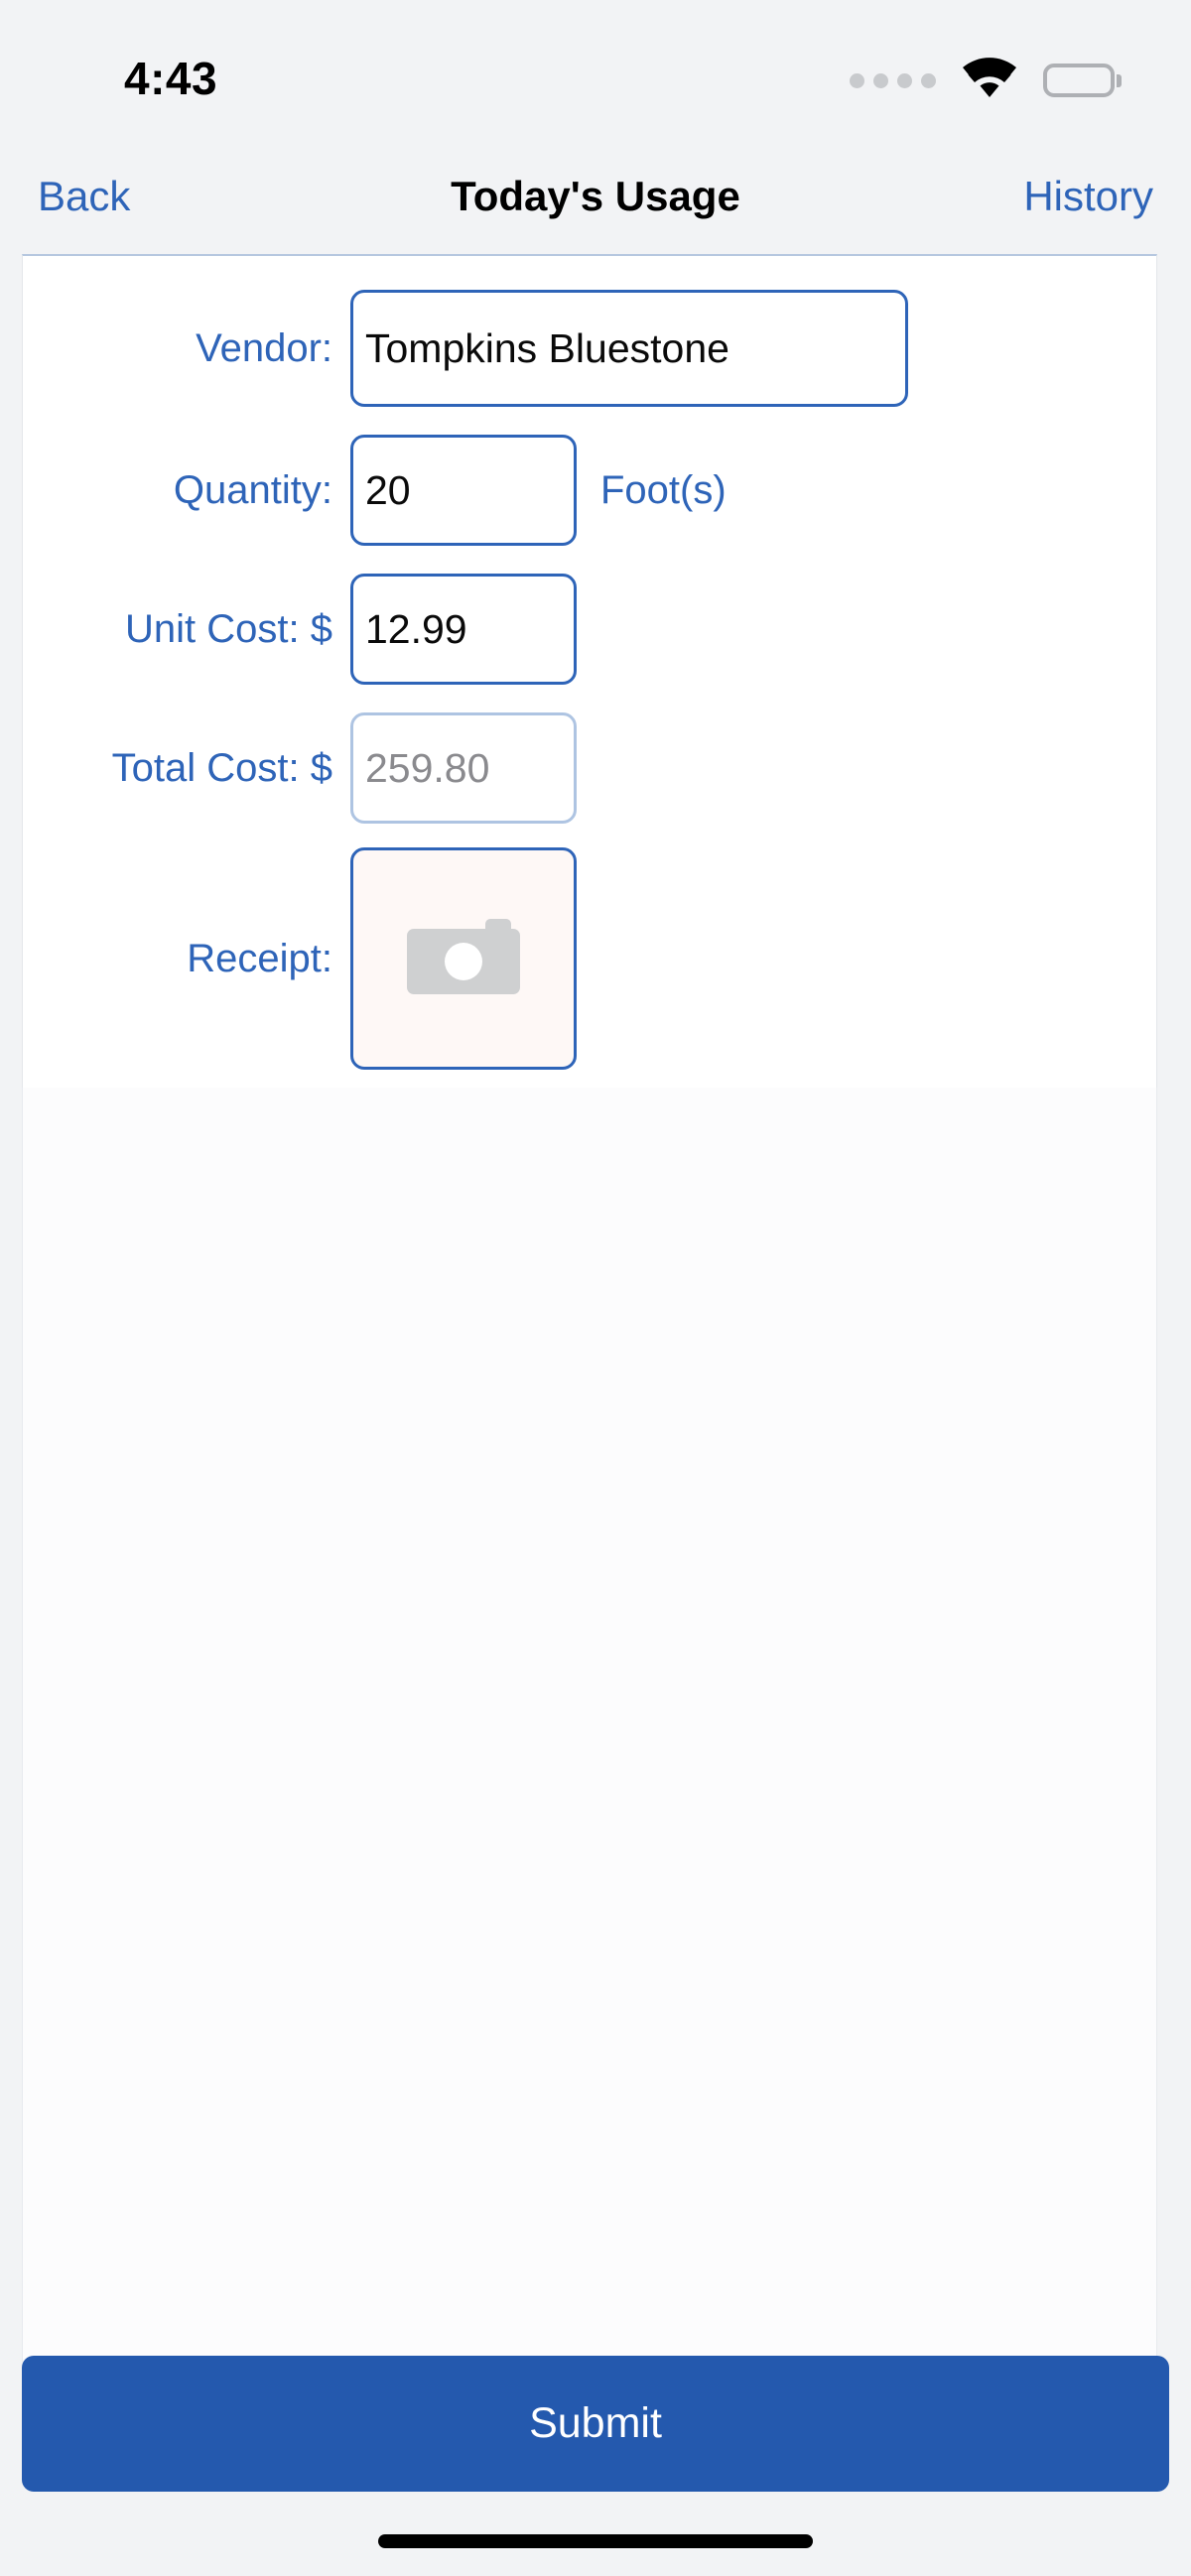 The height and width of the screenshot is (2576, 1191). What do you see at coordinates (595, 2541) in the screenshot?
I see `home-indicator` at bounding box center [595, 2541].